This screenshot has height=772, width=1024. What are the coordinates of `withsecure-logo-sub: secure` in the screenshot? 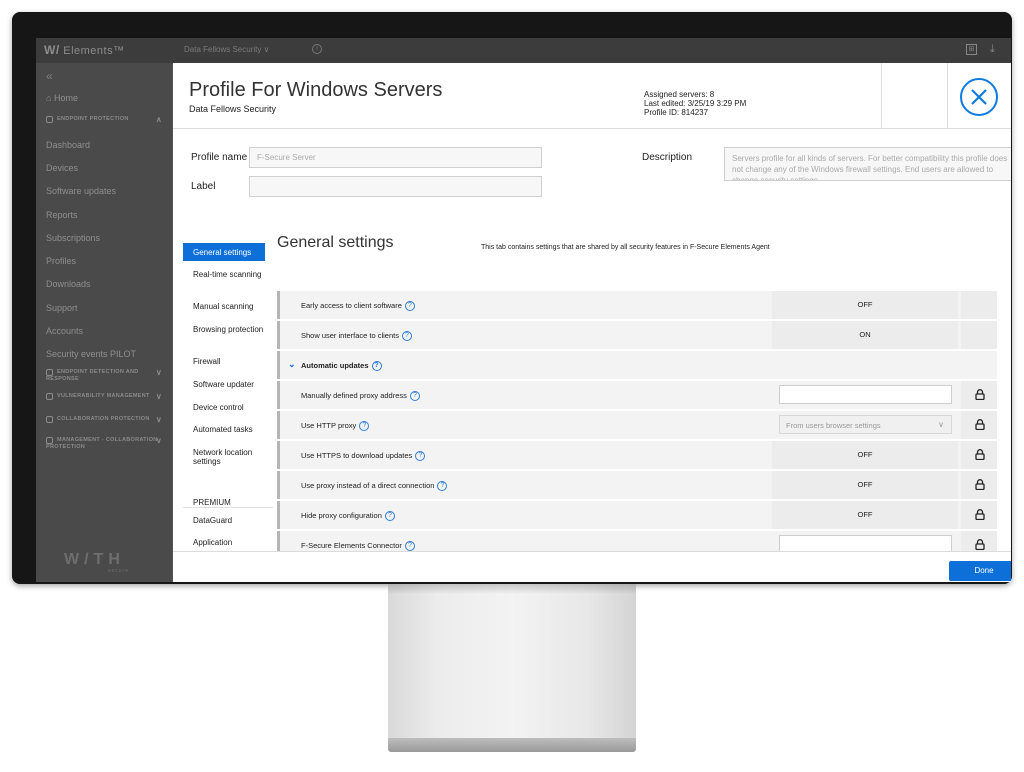 It's located at (119, 571).